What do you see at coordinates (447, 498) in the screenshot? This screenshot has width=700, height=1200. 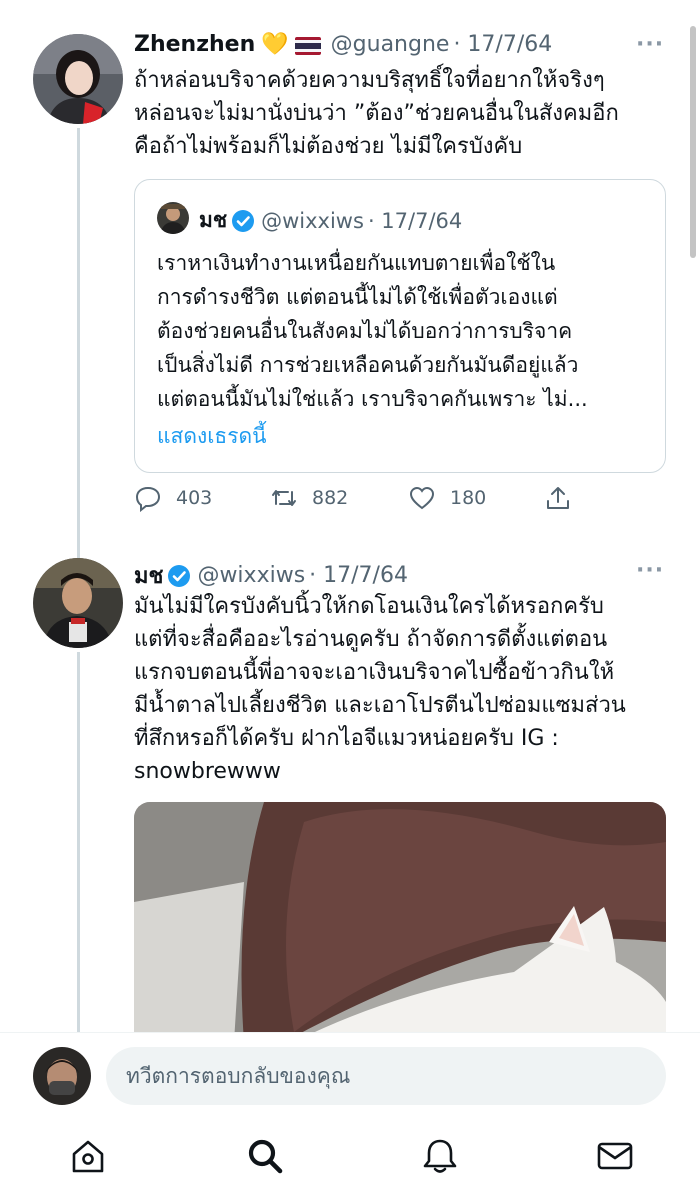 I see `like-button: 180` at bounding box center [447, 498].